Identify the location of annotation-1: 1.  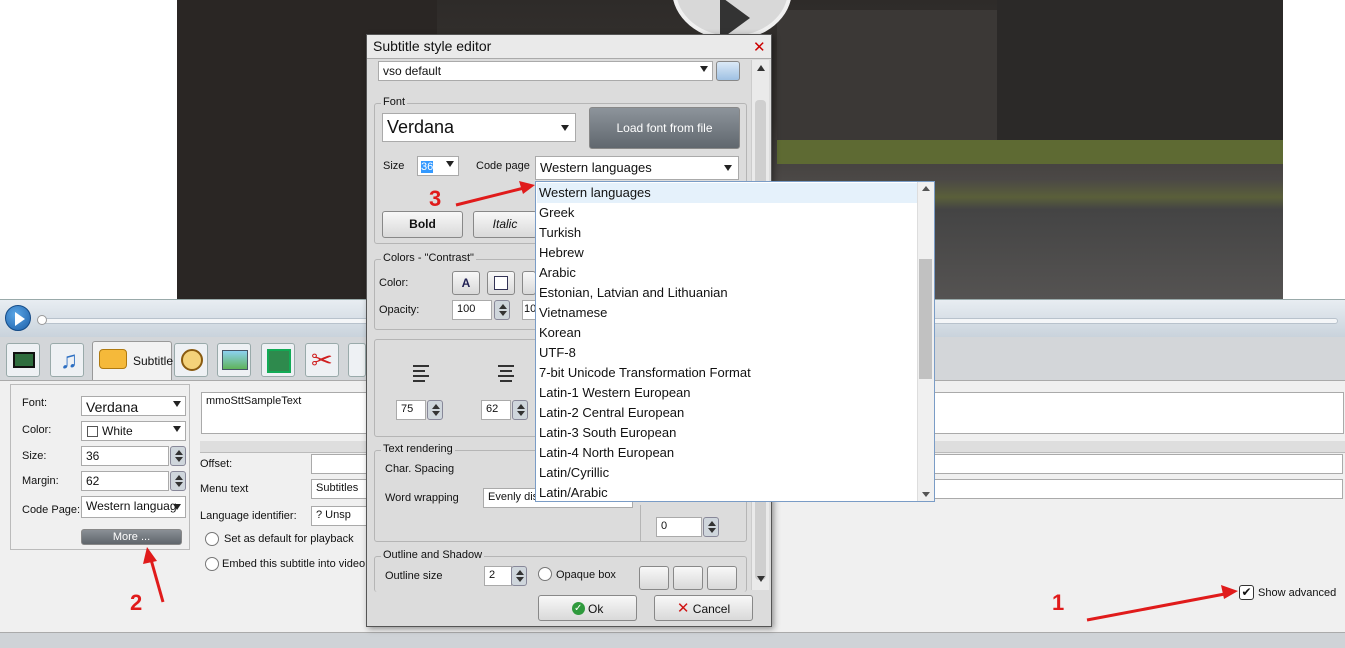
(1058, 602).